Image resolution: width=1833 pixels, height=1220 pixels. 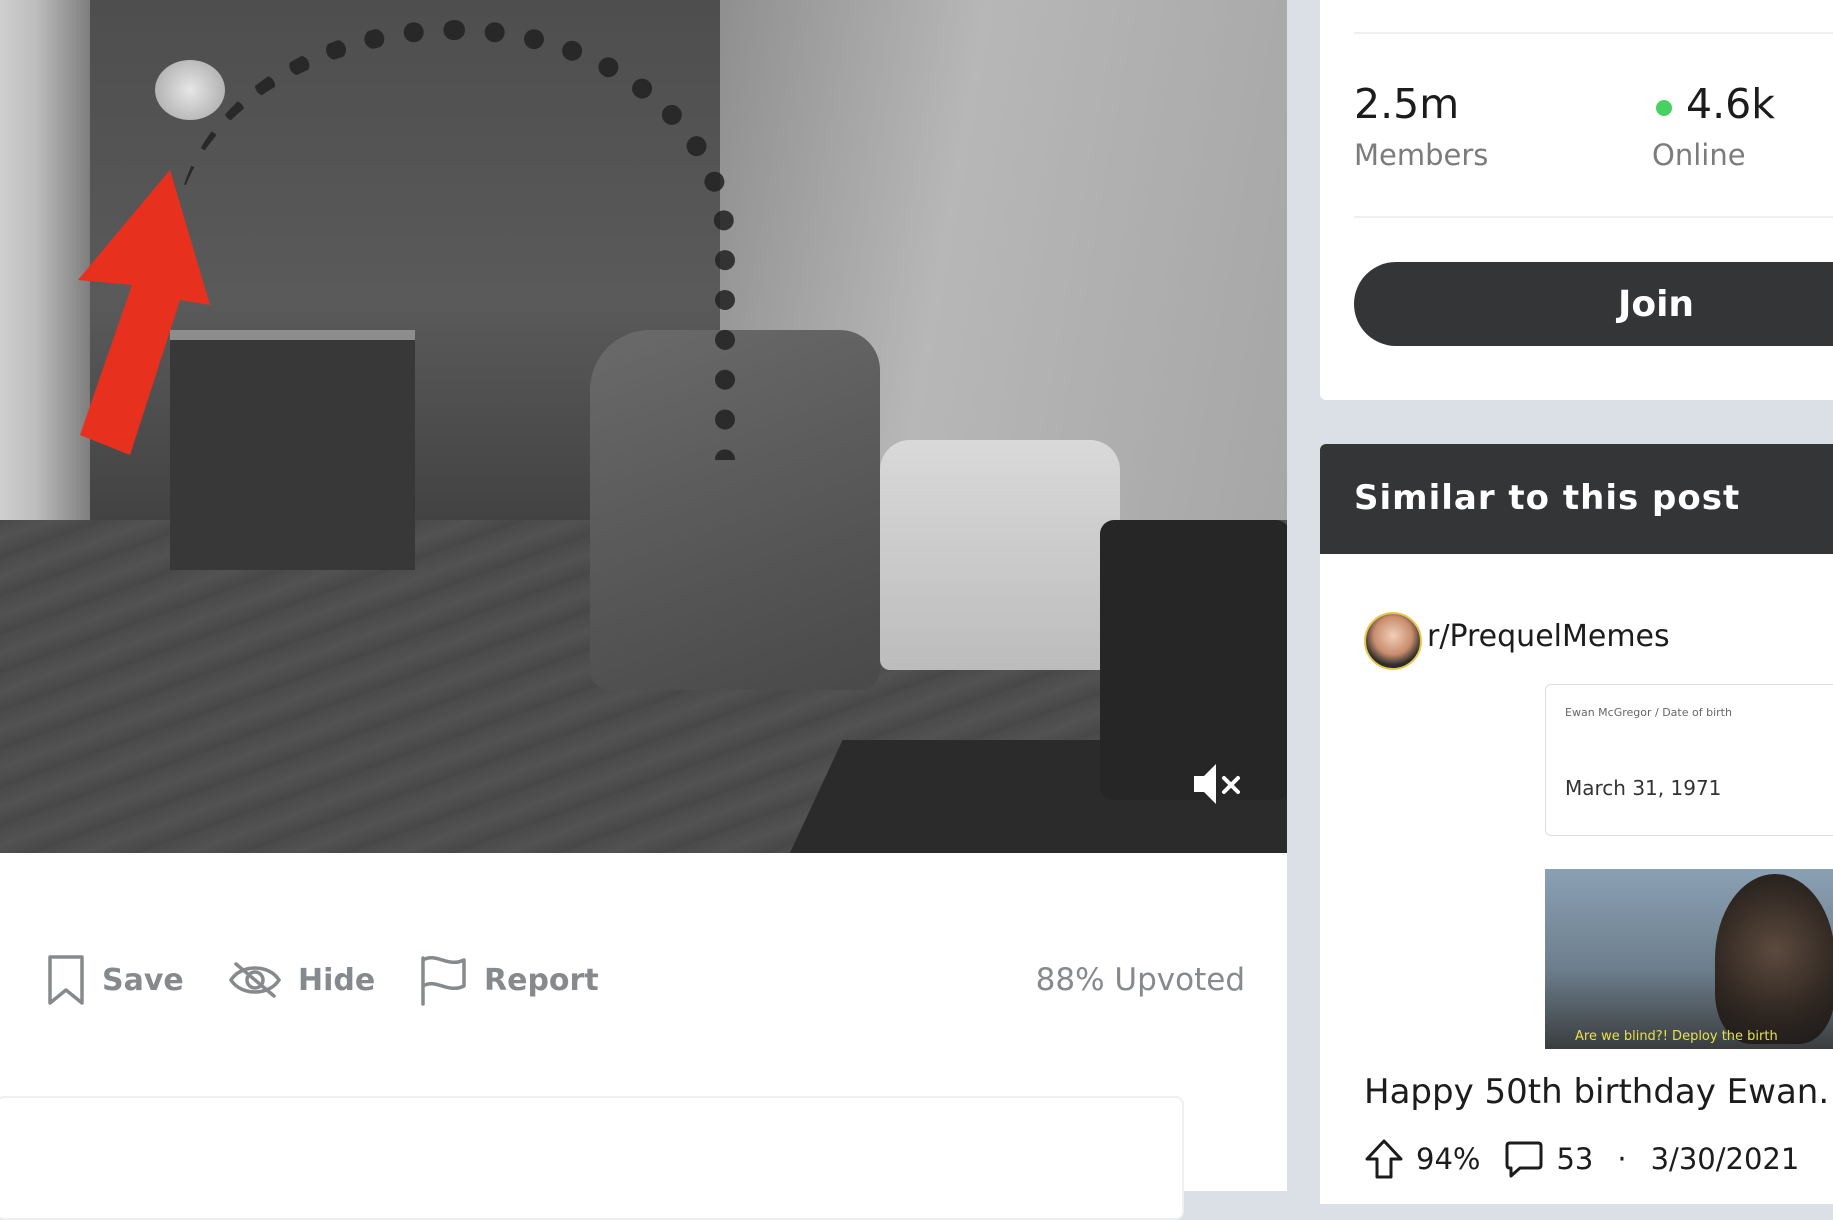 I want to click on video-scene-armchair, so click(x=1000, y=555).